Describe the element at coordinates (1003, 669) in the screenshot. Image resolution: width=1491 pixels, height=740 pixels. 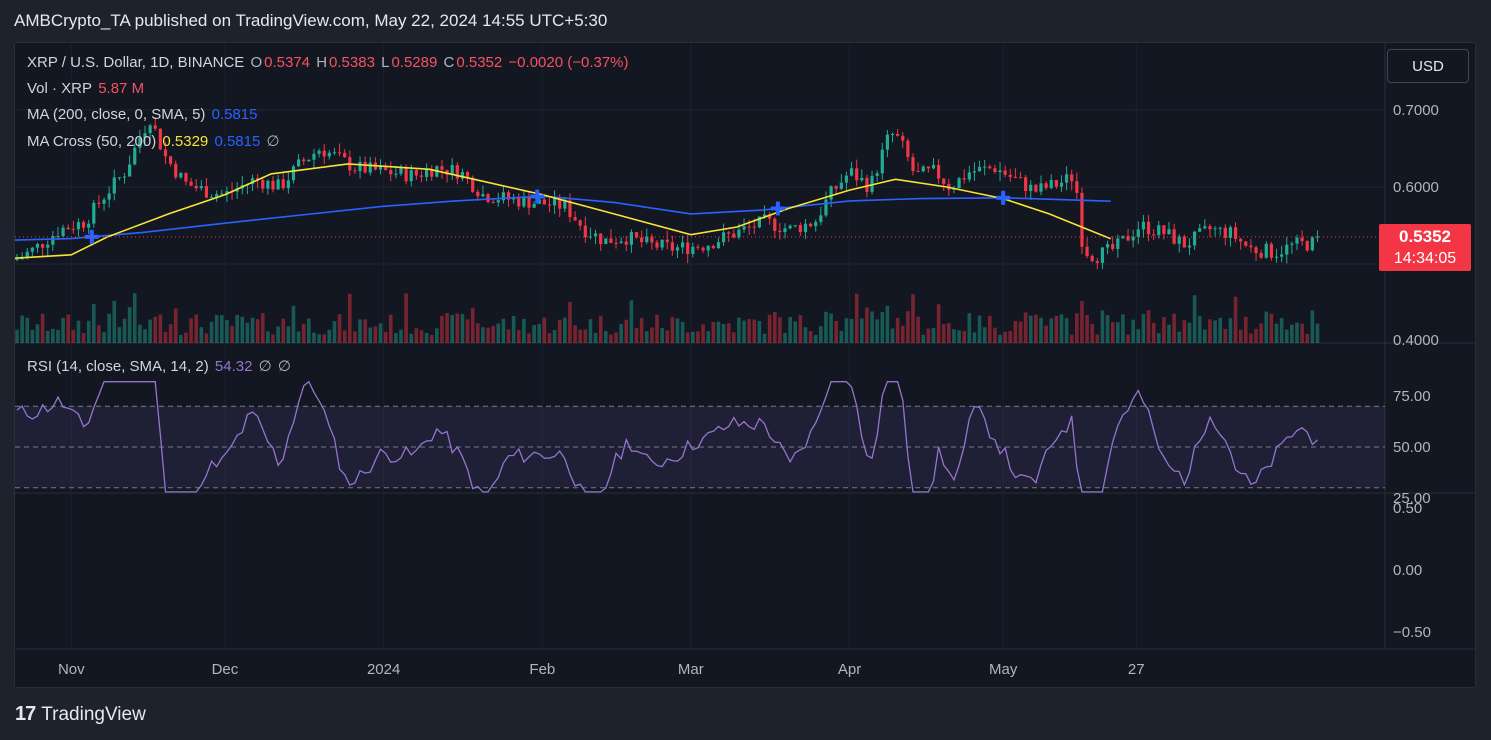
I see `time-tick-label: May` at that location.